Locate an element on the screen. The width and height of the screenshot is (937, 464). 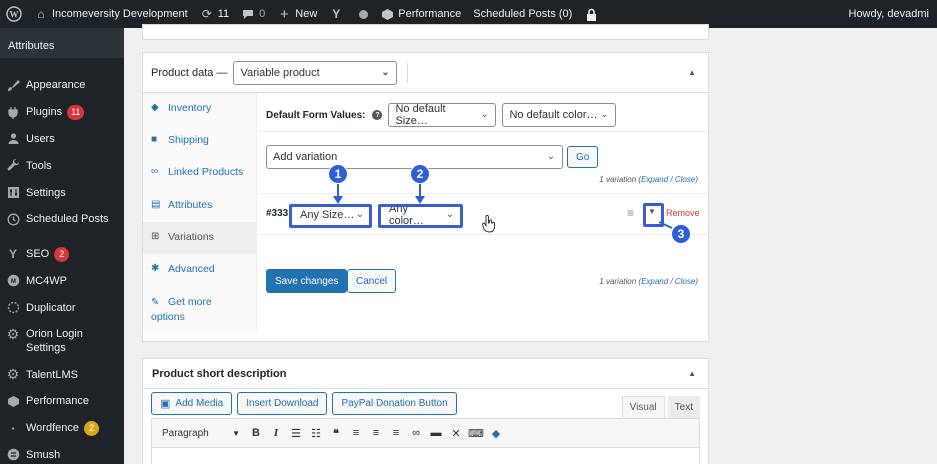
short-description-title: Product short description is located at coordinates (219, 373).